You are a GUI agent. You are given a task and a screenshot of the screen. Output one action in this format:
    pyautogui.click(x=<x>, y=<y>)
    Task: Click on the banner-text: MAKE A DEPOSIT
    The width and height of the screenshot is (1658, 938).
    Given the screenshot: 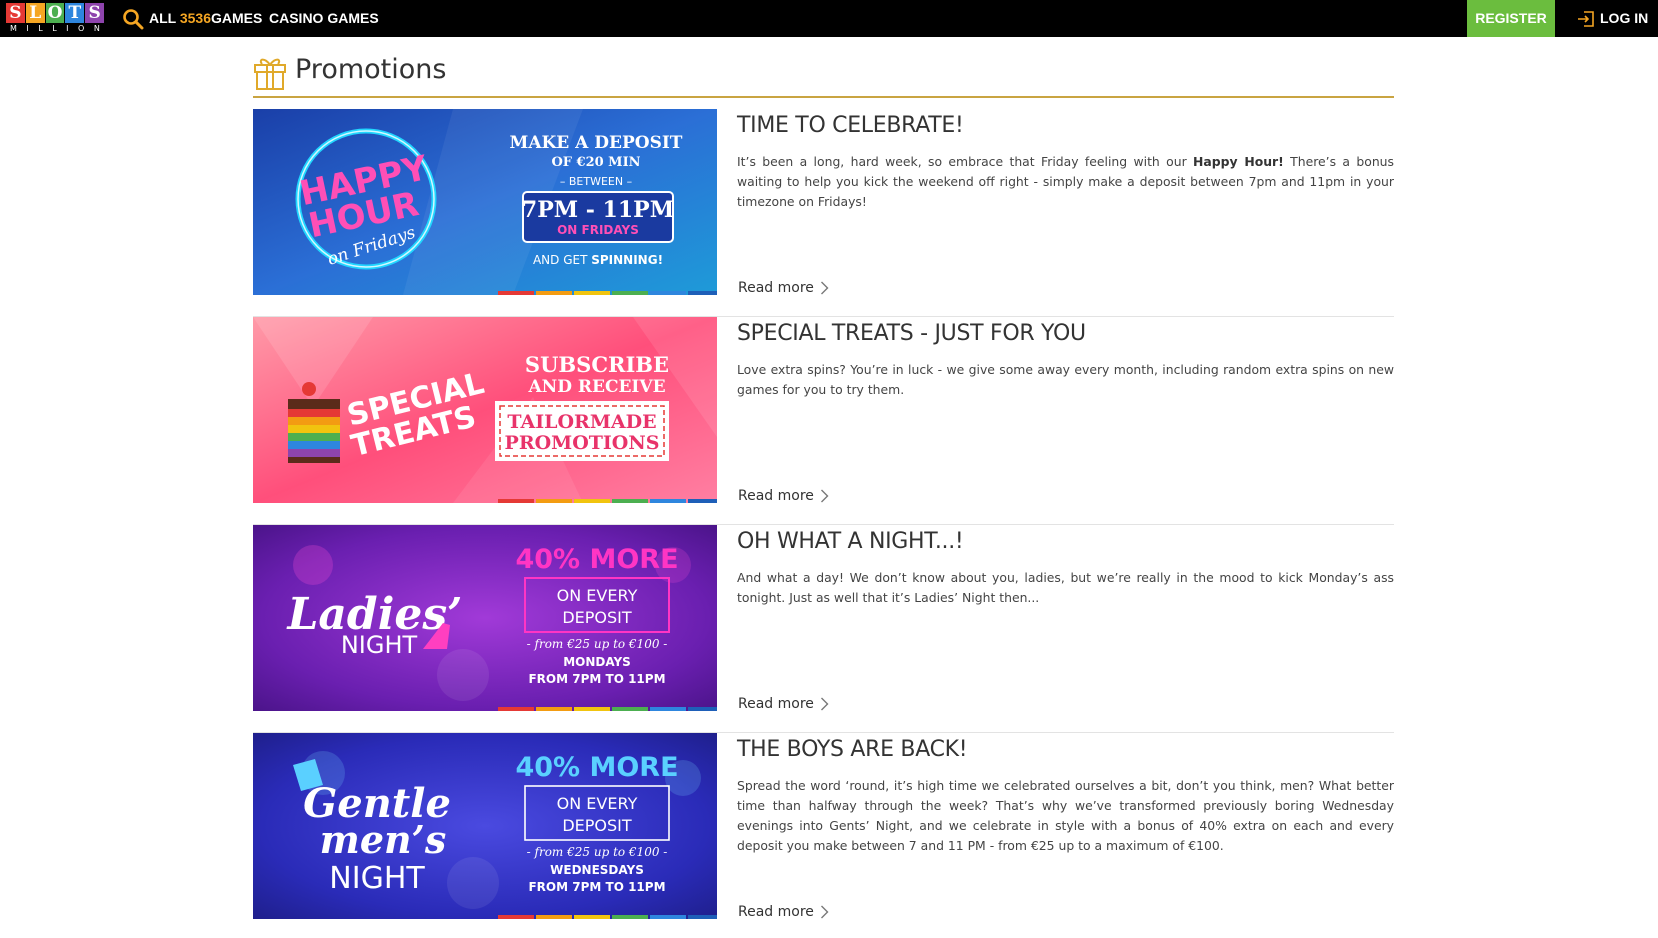 What is the action you would take?
    pyautogui.click(x=596, y=143)
    